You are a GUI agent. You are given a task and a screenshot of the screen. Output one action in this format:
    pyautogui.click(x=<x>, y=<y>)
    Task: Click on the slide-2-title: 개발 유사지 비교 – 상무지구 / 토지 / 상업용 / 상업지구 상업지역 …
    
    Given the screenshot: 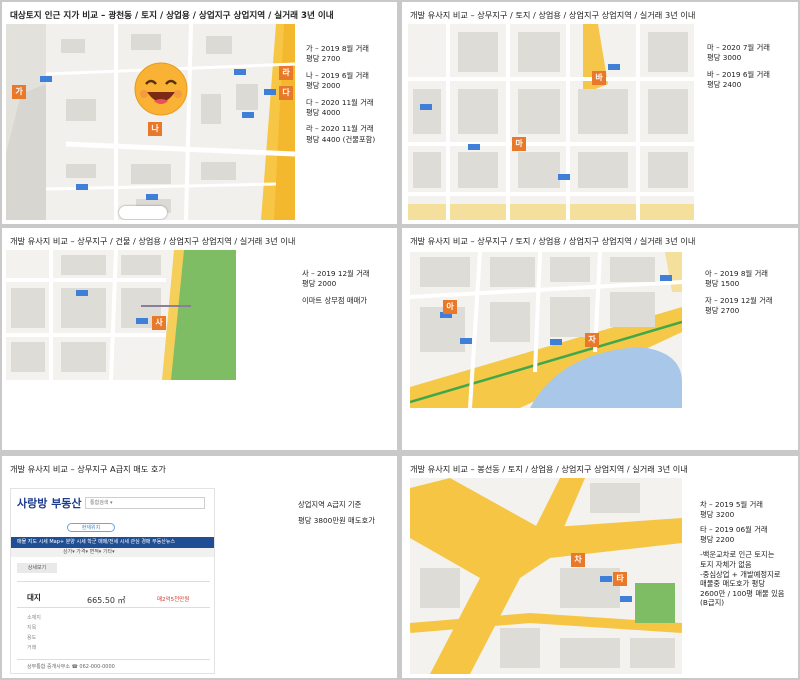 What is the action you would take?
    pyautogui.click(x=553, y=15)
    